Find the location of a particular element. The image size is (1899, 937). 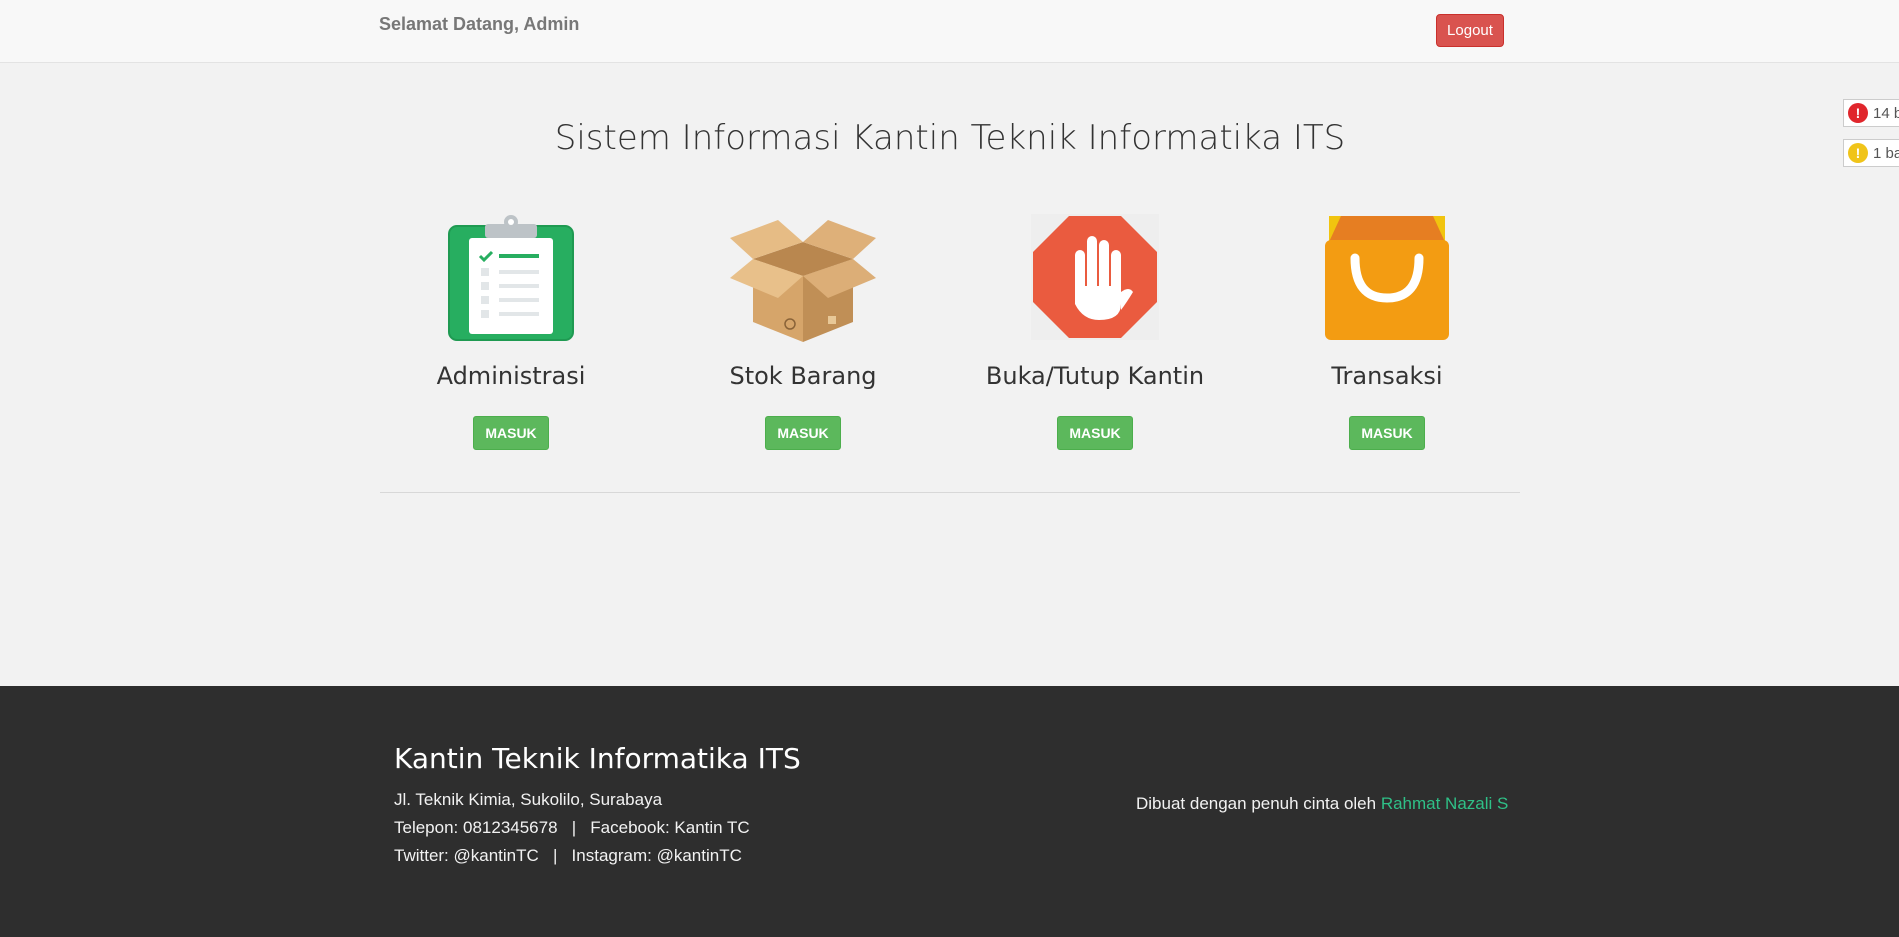

warning-notification-text: 1 ba is located at coordinates (1886, 153).